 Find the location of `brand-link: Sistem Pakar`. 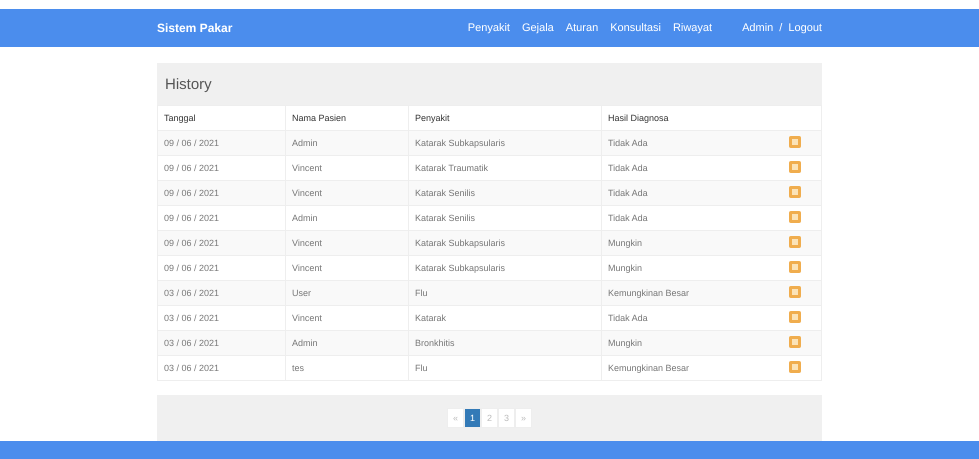

brand-link: Sistem Pakar is located at coordinates (194, 28).